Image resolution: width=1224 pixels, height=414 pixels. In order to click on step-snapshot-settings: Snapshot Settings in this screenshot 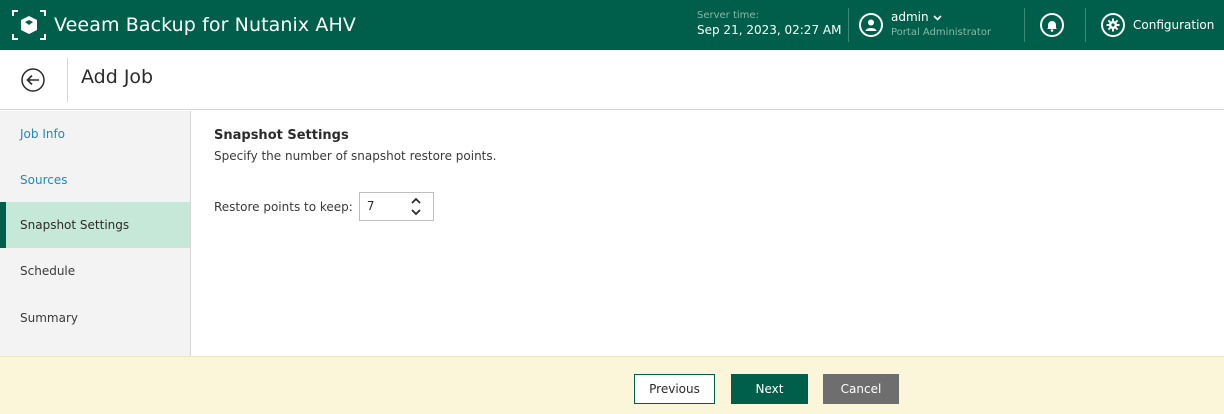, I will do `click(95, 225)`.